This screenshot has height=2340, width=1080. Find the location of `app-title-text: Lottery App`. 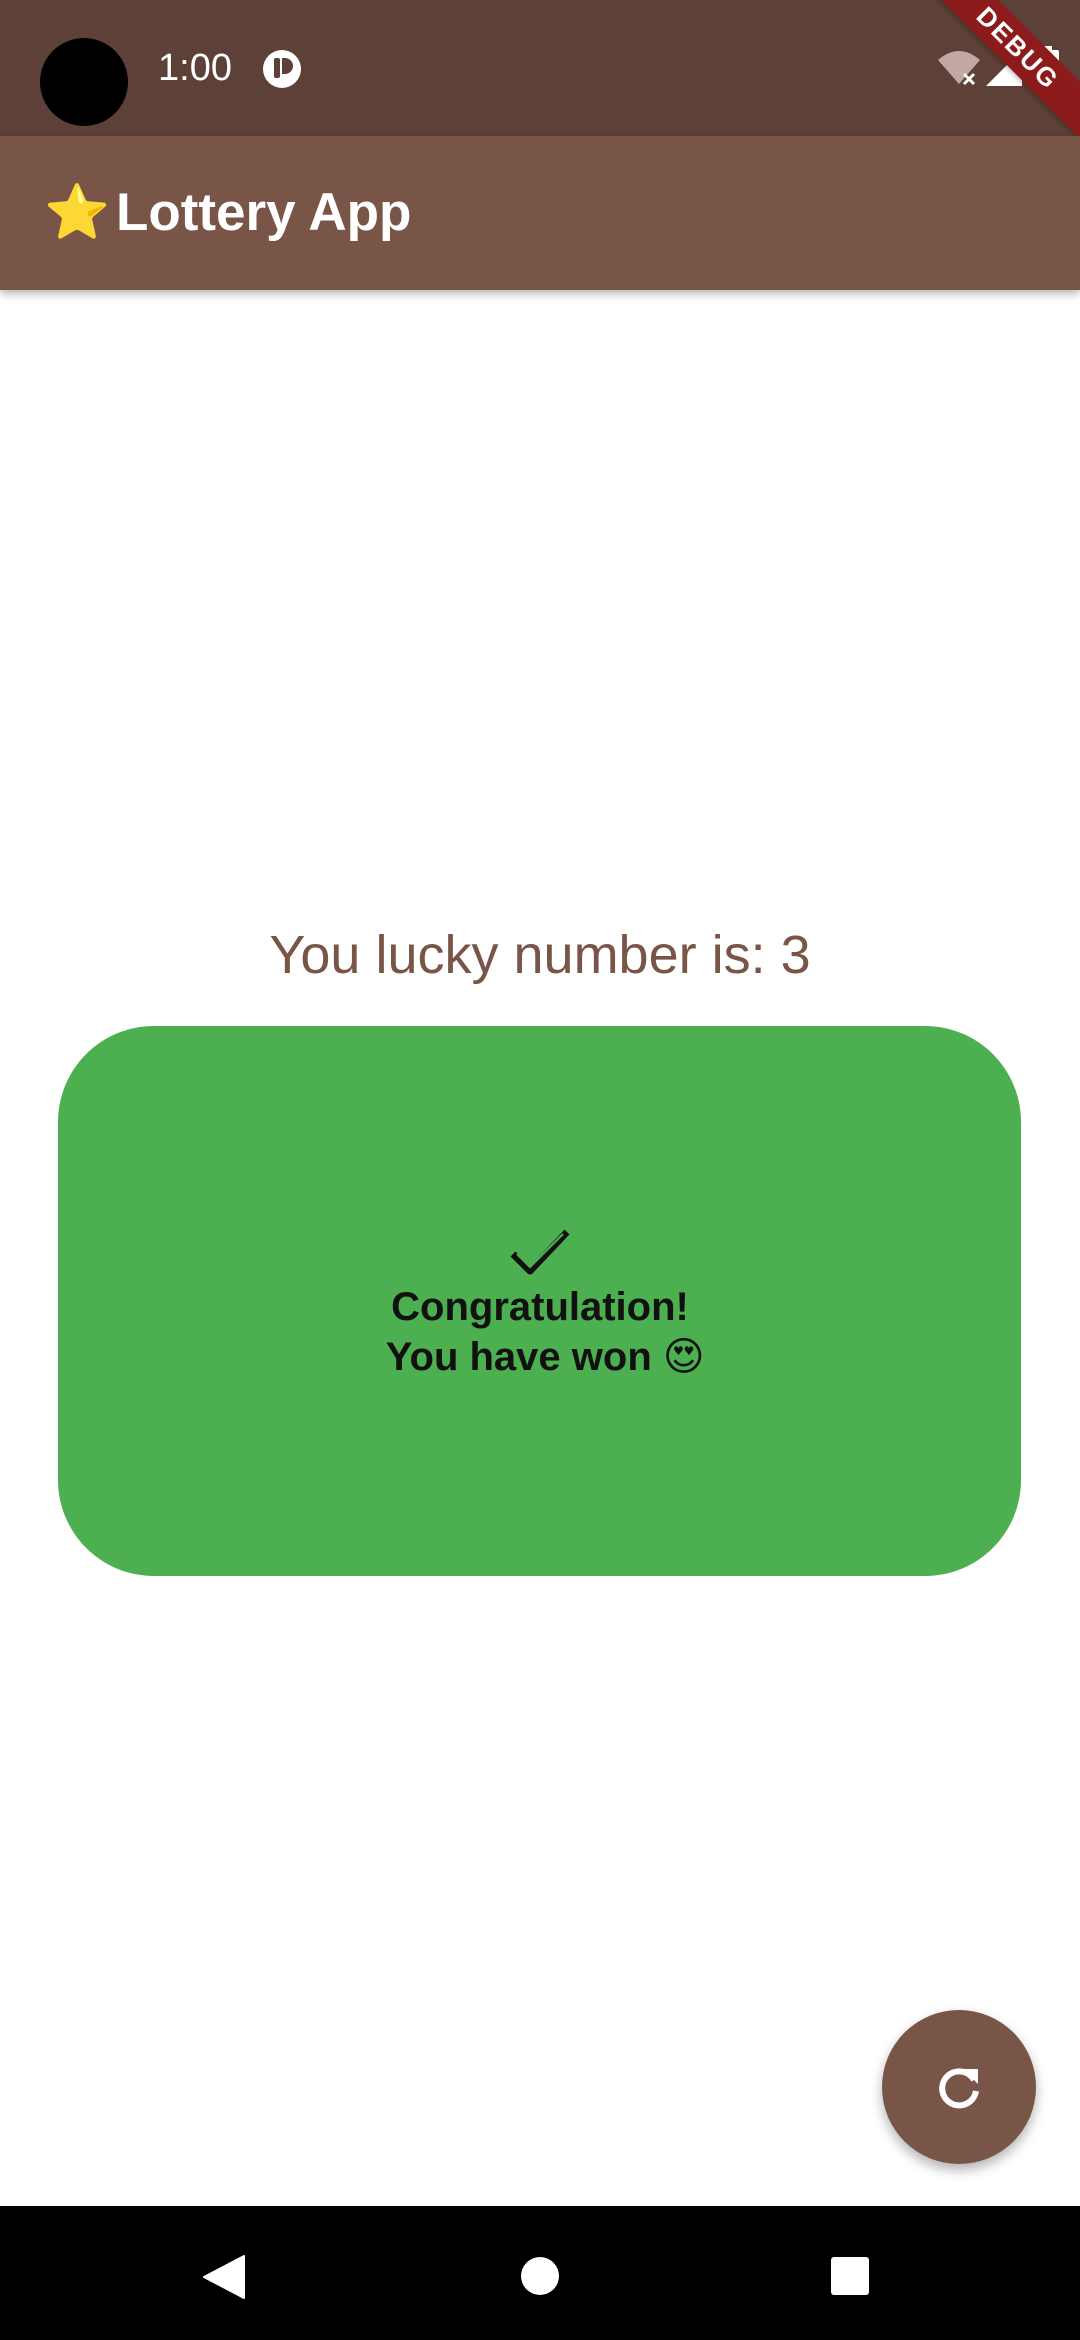

app-title-text: Lottery App is located at coordinates (264, 212).